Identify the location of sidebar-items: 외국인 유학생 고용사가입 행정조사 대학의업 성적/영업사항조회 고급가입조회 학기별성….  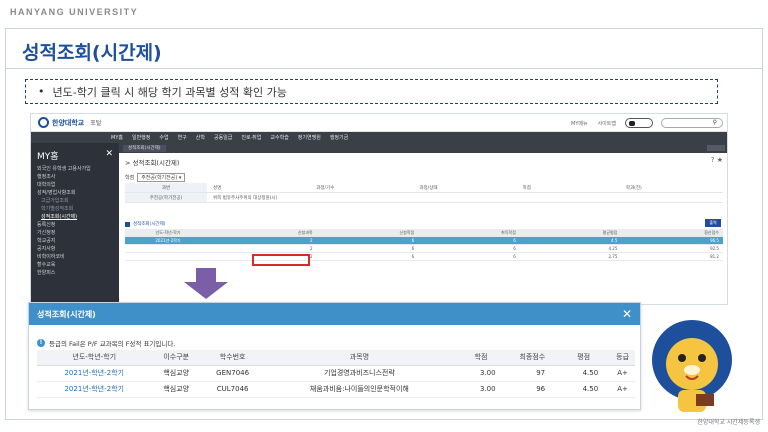
(75, 221).